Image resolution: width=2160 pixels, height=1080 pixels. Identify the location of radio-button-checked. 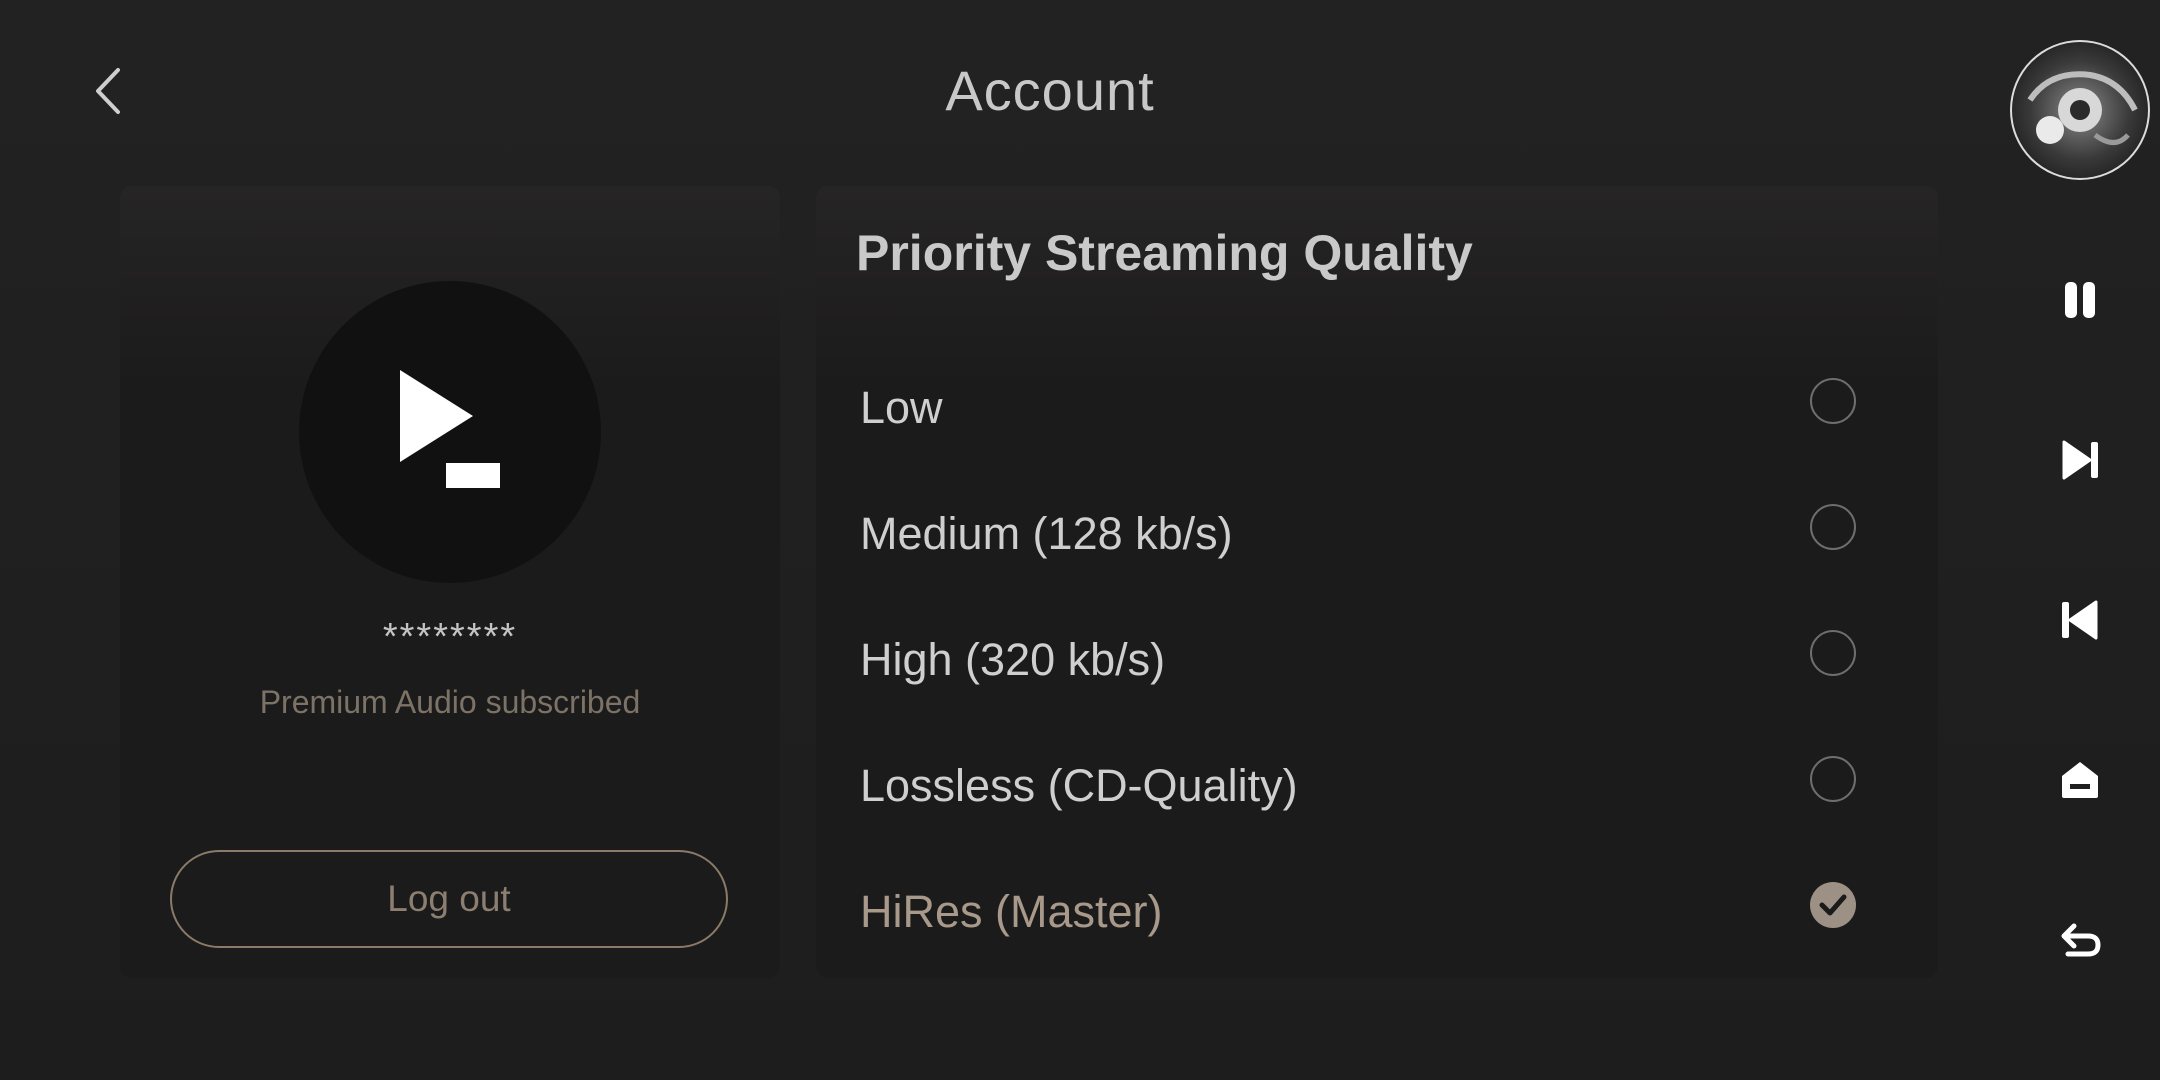
(1833, 905).